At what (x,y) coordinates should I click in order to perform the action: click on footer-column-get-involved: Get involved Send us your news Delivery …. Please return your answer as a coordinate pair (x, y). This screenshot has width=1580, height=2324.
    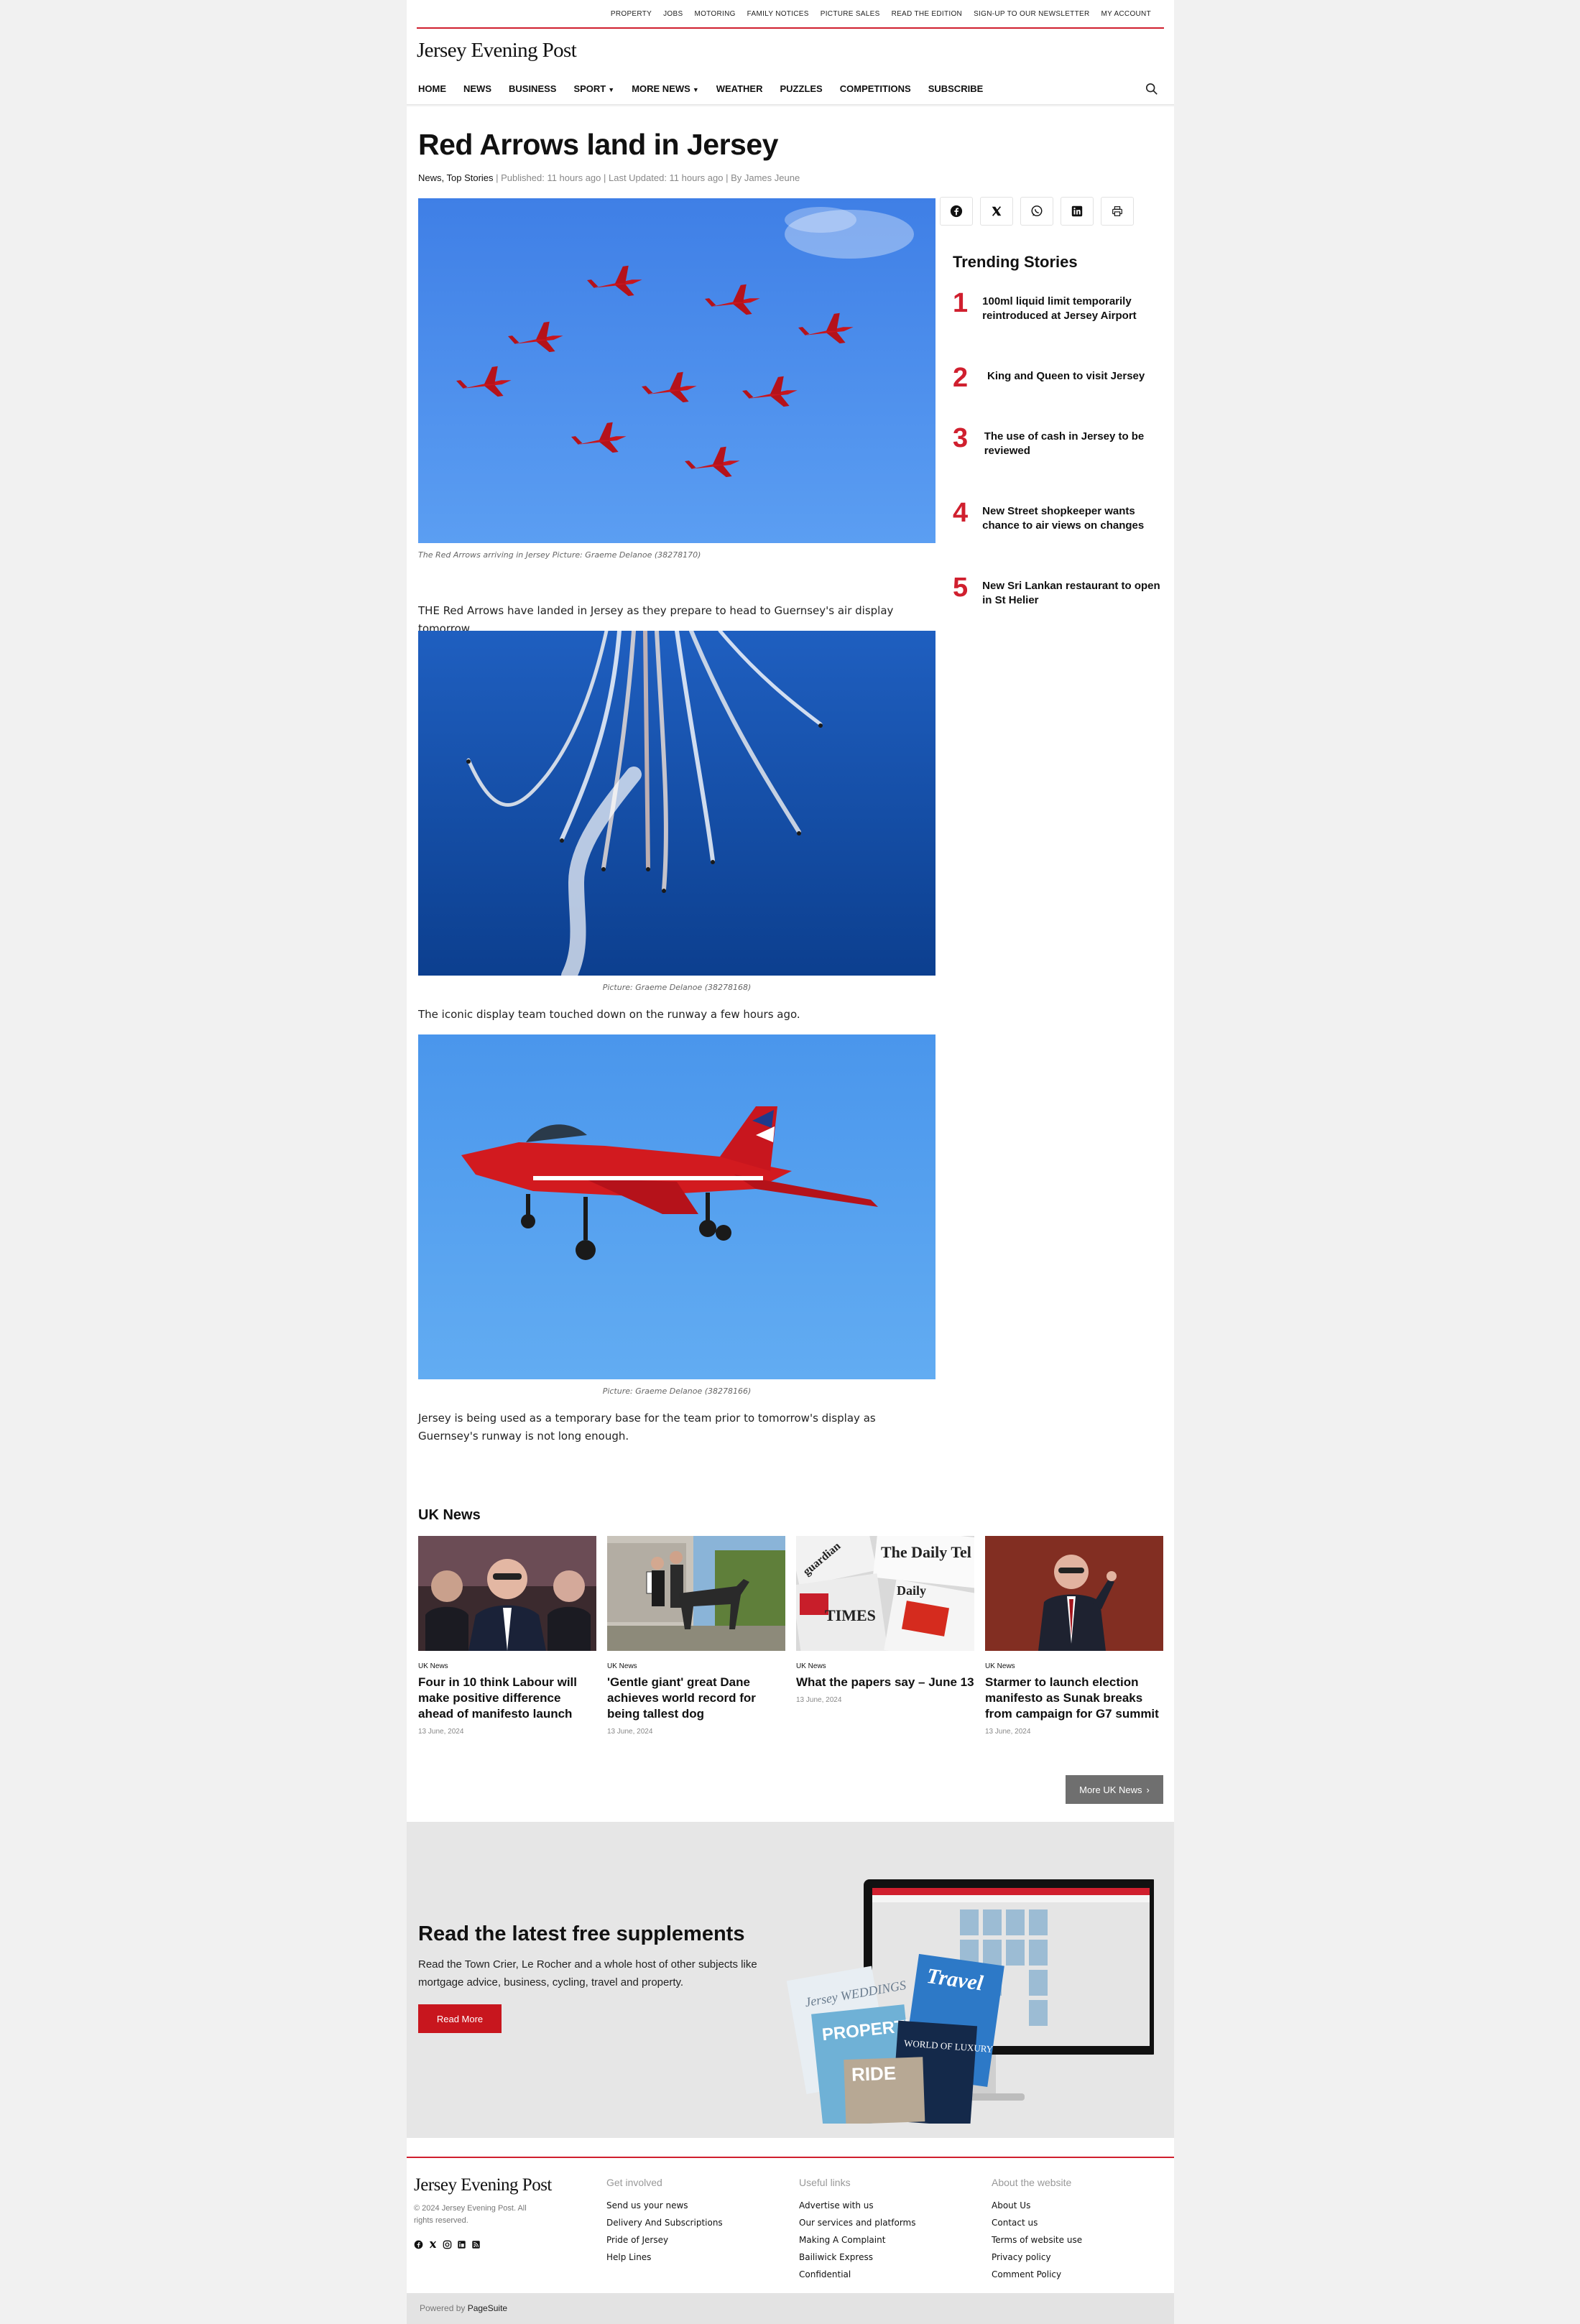
    Looking at the image, I should click on (692, 2221).